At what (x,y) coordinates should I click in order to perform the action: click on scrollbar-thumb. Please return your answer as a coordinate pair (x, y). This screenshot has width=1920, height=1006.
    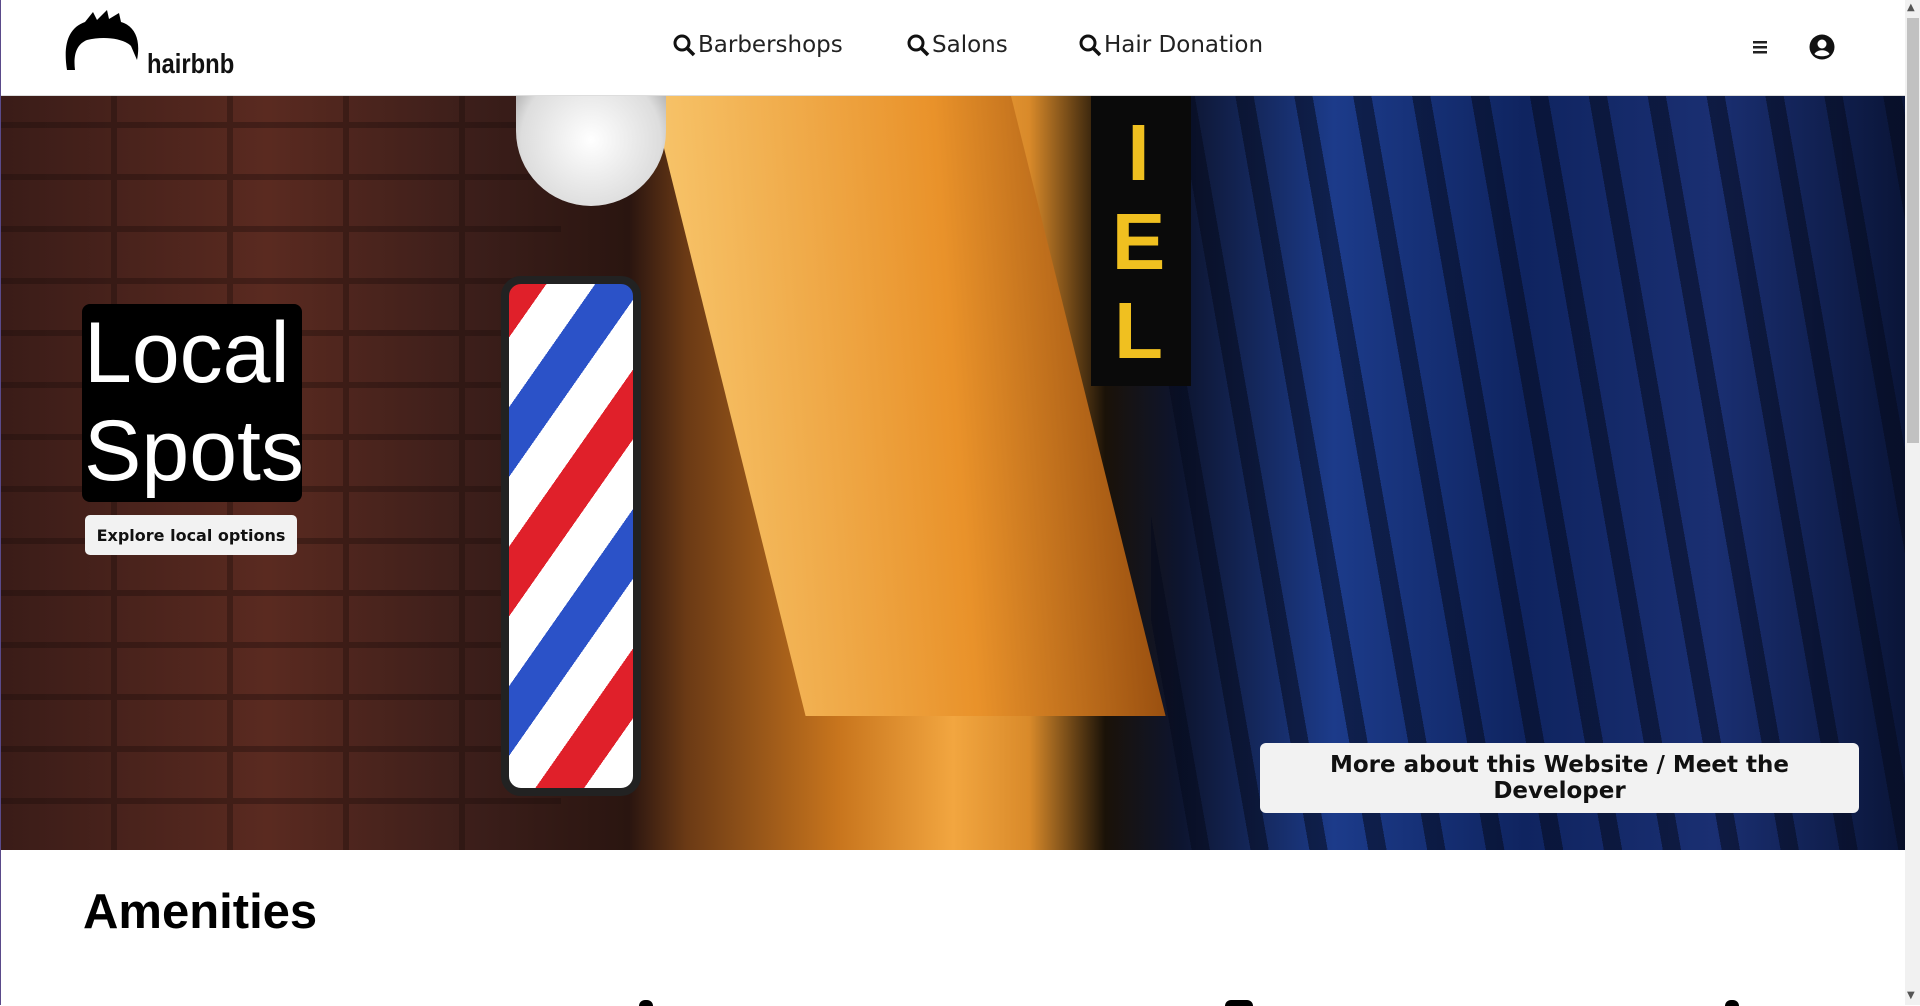
    Looking at the image, I should click on (1913, 230).